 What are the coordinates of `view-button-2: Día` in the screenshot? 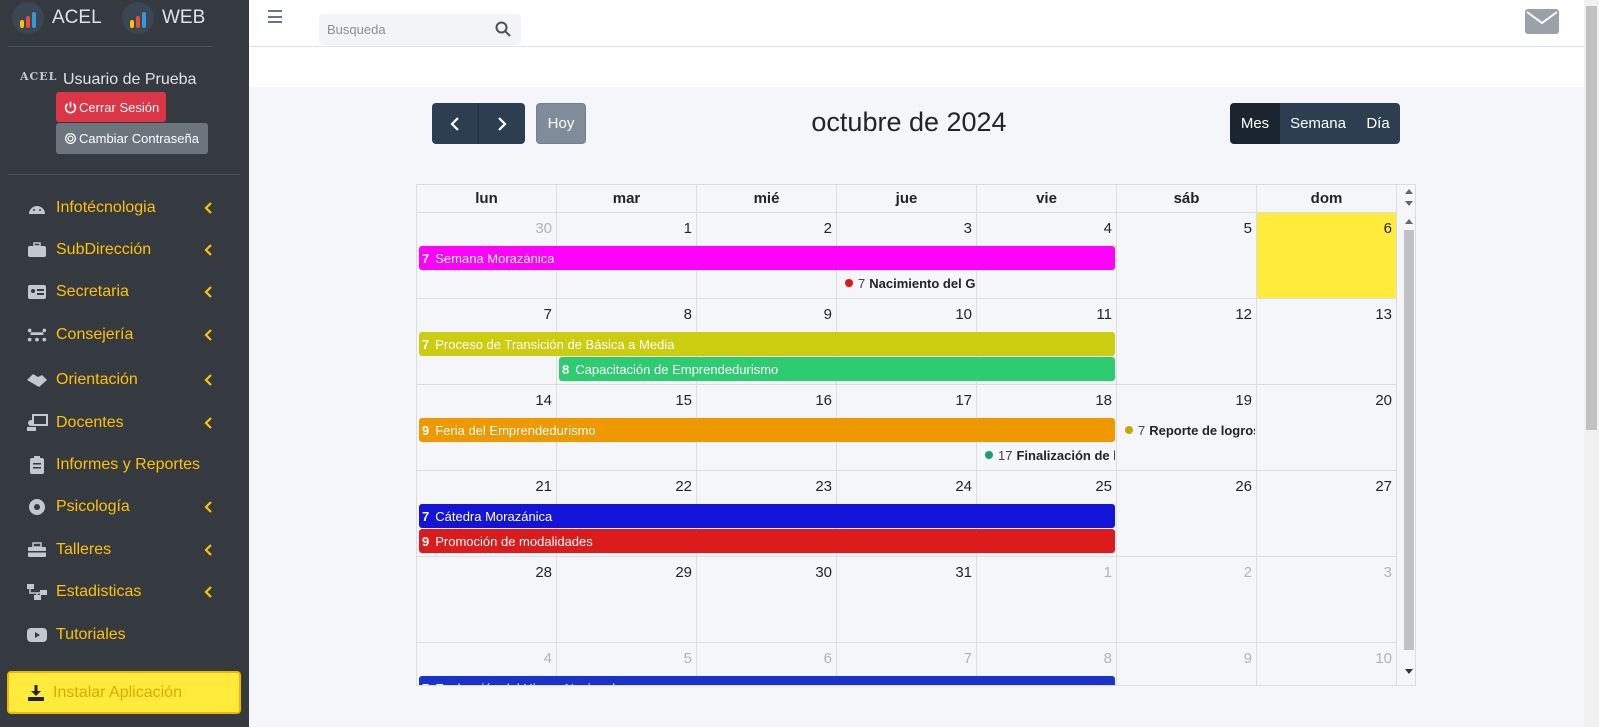 It's located at (1378, 123).